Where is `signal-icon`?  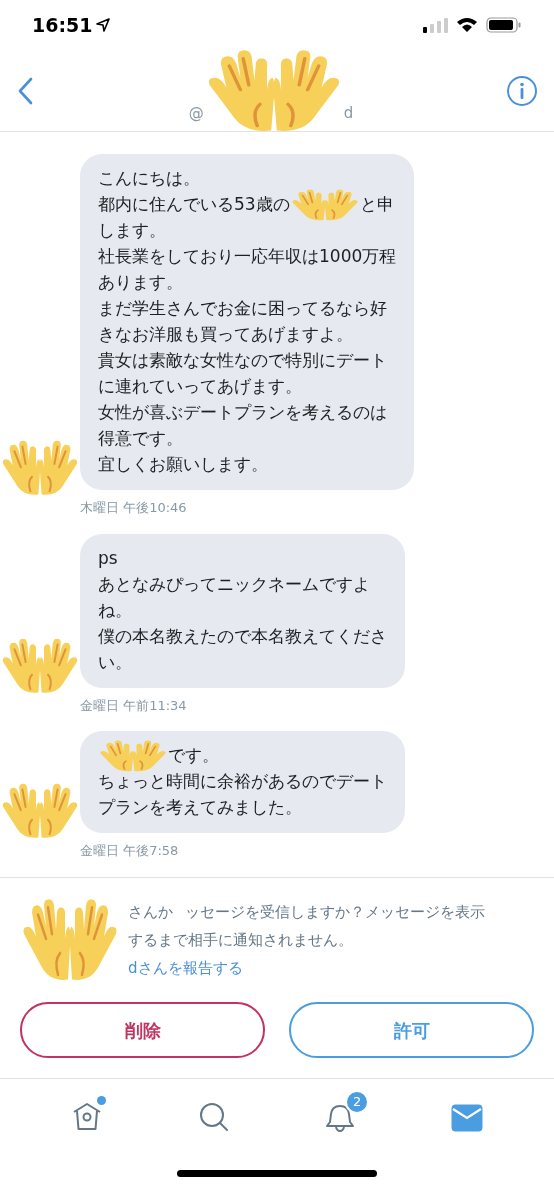
signal-icon is located at coordinates (435, 25).